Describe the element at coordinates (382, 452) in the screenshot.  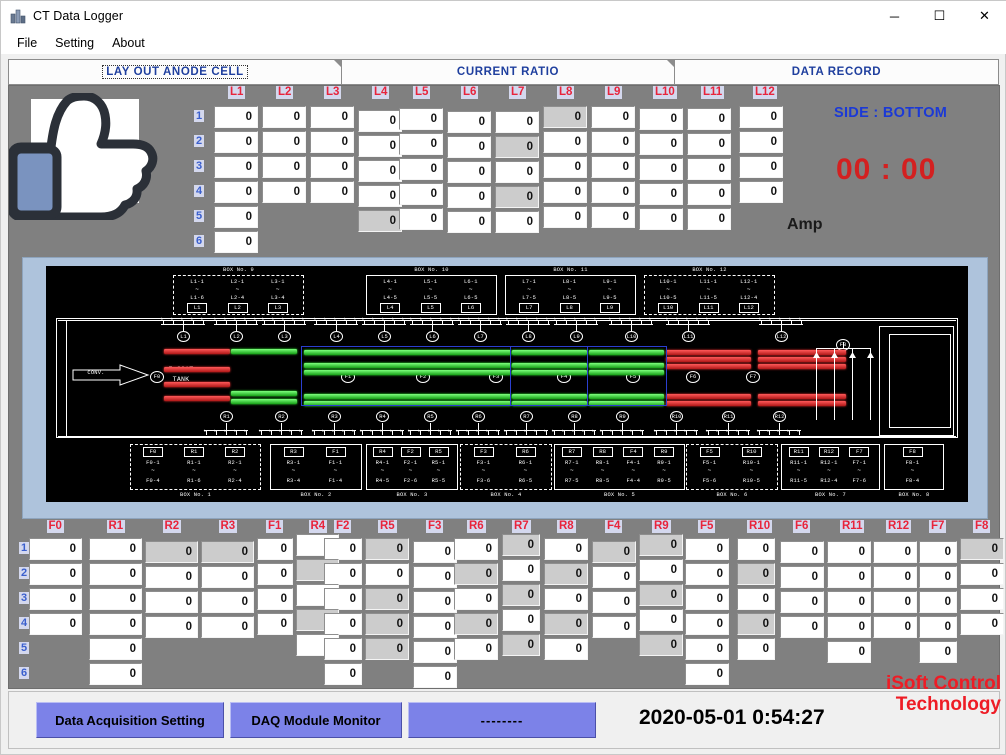
I see `diagram-tag-r4: R4` at that location.